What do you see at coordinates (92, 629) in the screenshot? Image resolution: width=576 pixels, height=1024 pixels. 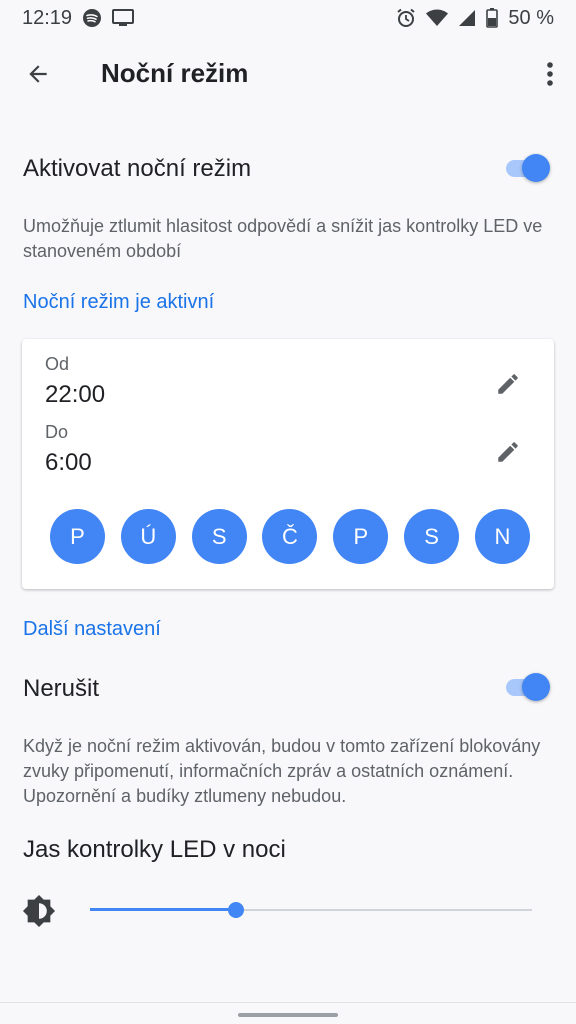 I see `more-settings-heading: Další nastavení` at bounding box center [92, 629].